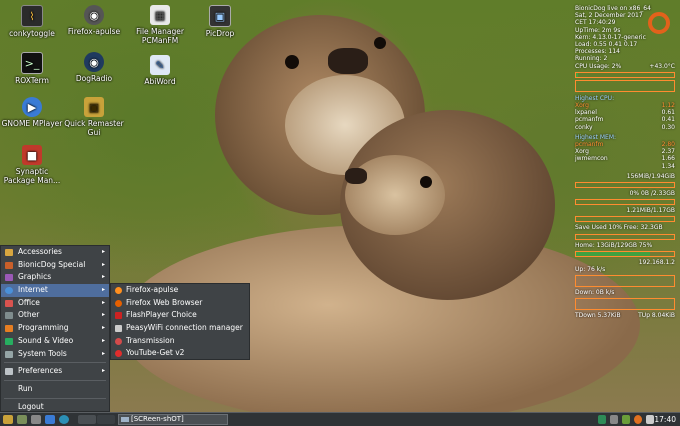 The image size is (680, 426). What do you see at coordinates (180, 341) in the screenshot?
I see `submenu-item-transmission: Transmission` at bounding box center [180, 341].